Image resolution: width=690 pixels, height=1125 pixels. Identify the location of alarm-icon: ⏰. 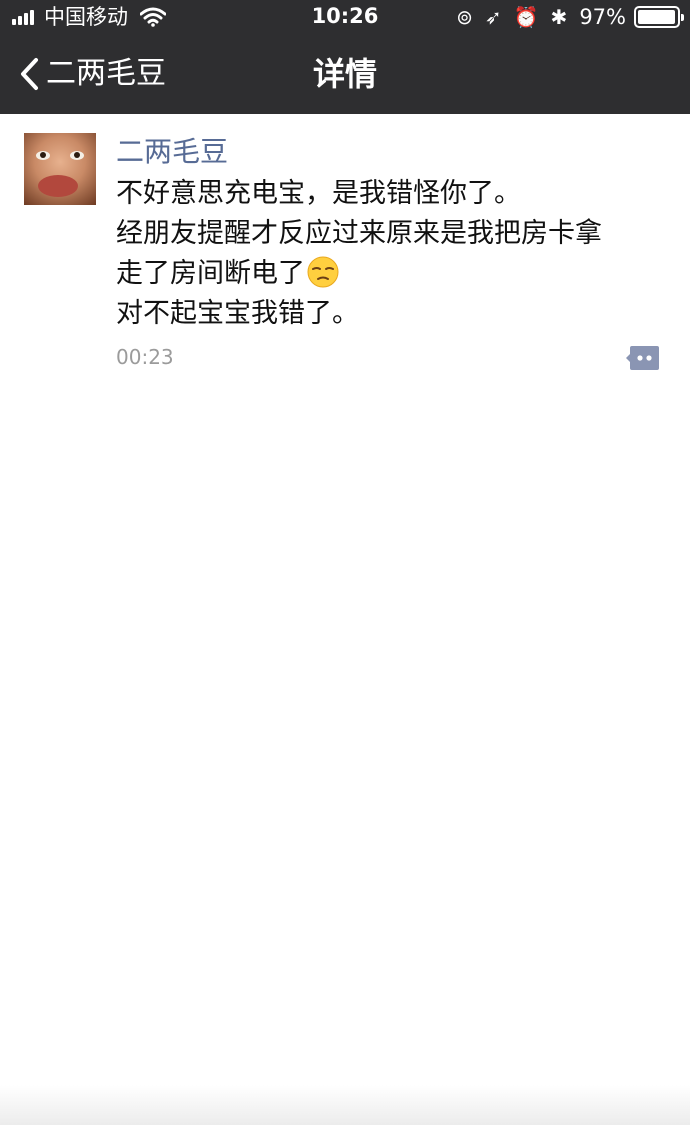
(526, 17).